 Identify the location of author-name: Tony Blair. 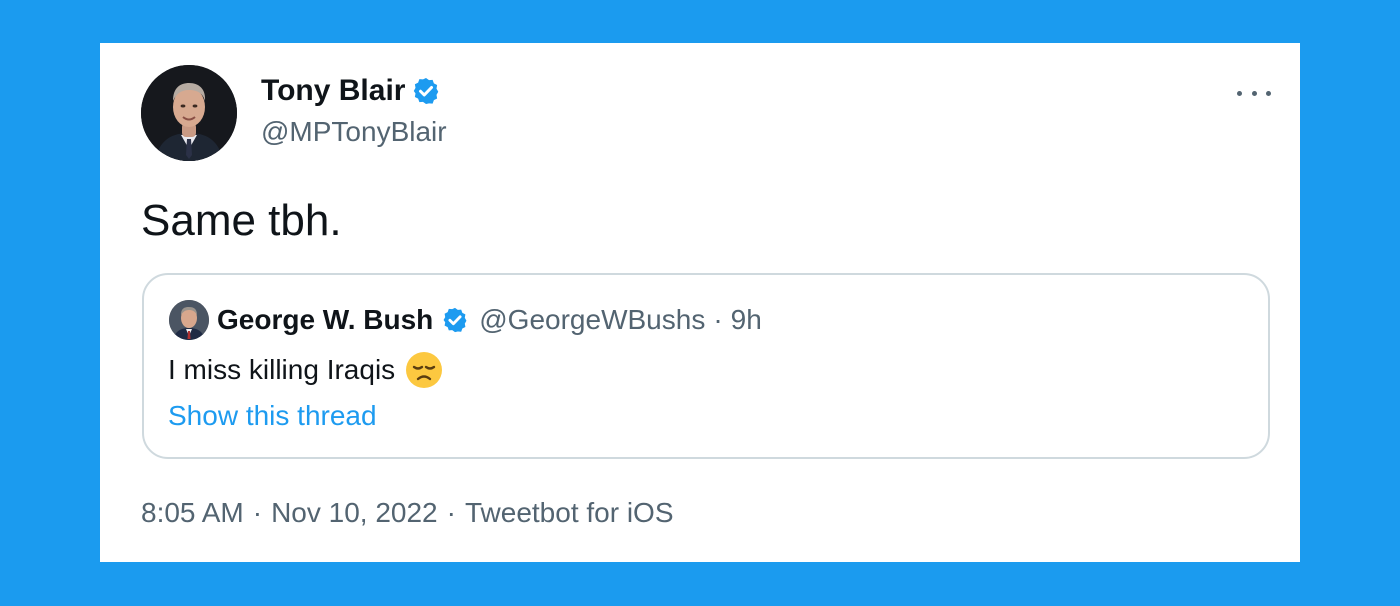
(351, 91).